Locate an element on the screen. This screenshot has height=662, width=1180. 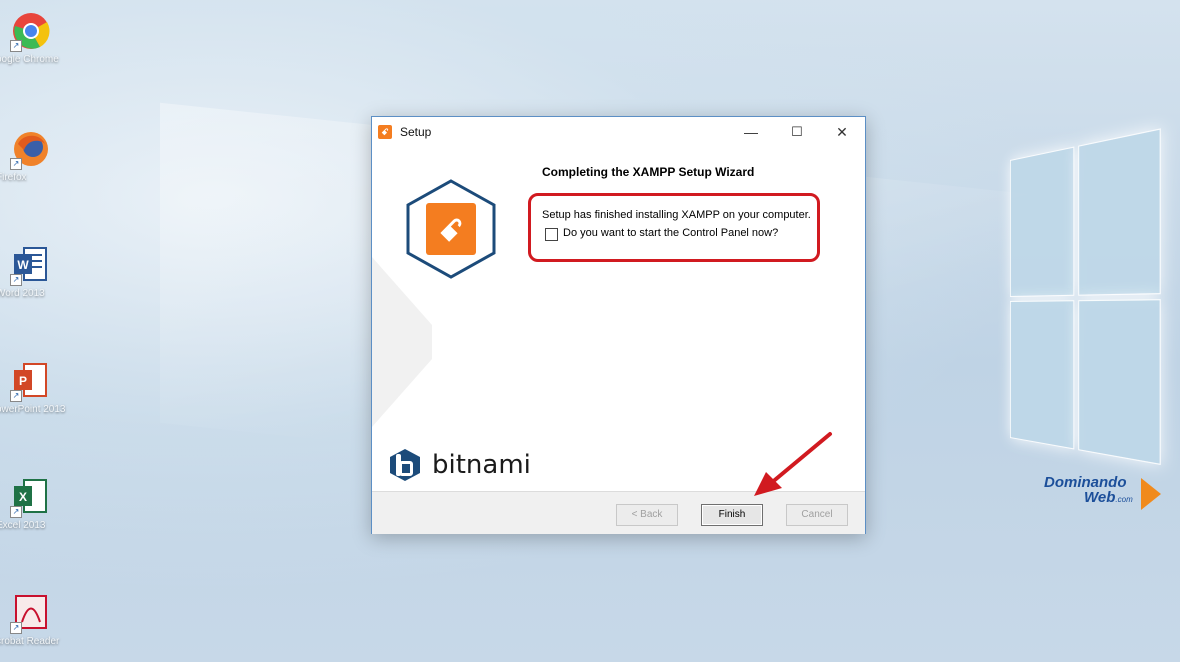
desktop-icon-powerpoint: P ↗ owerPoint 2013 is located at coordinates (45, 388).